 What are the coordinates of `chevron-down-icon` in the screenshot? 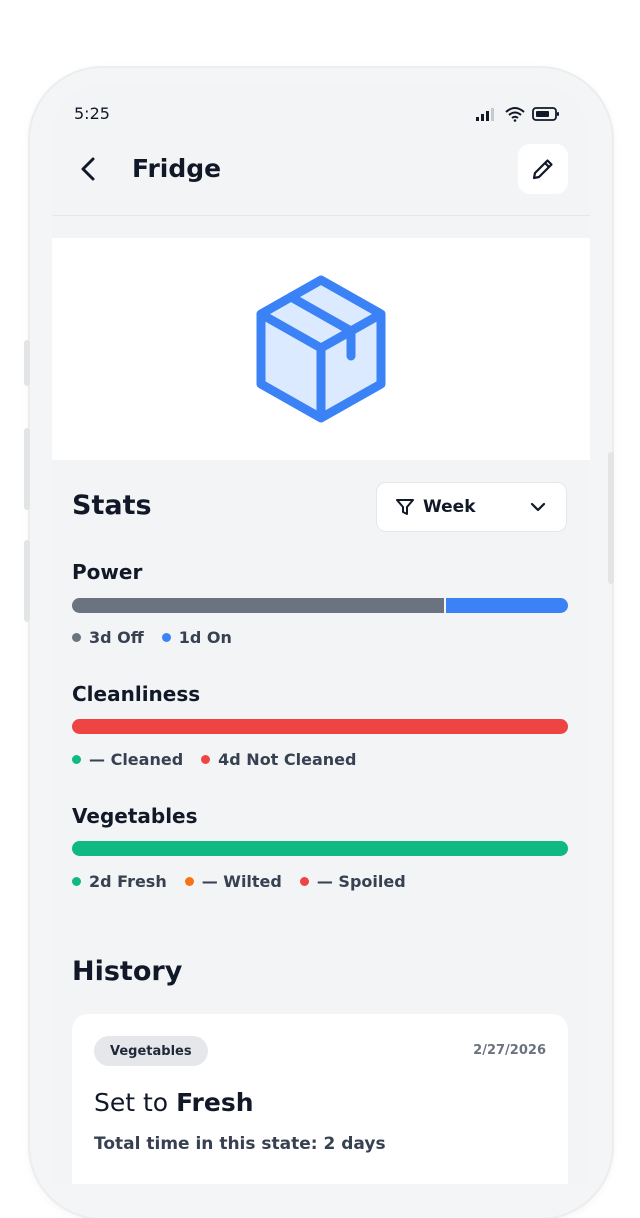 It's located at (538, 507).